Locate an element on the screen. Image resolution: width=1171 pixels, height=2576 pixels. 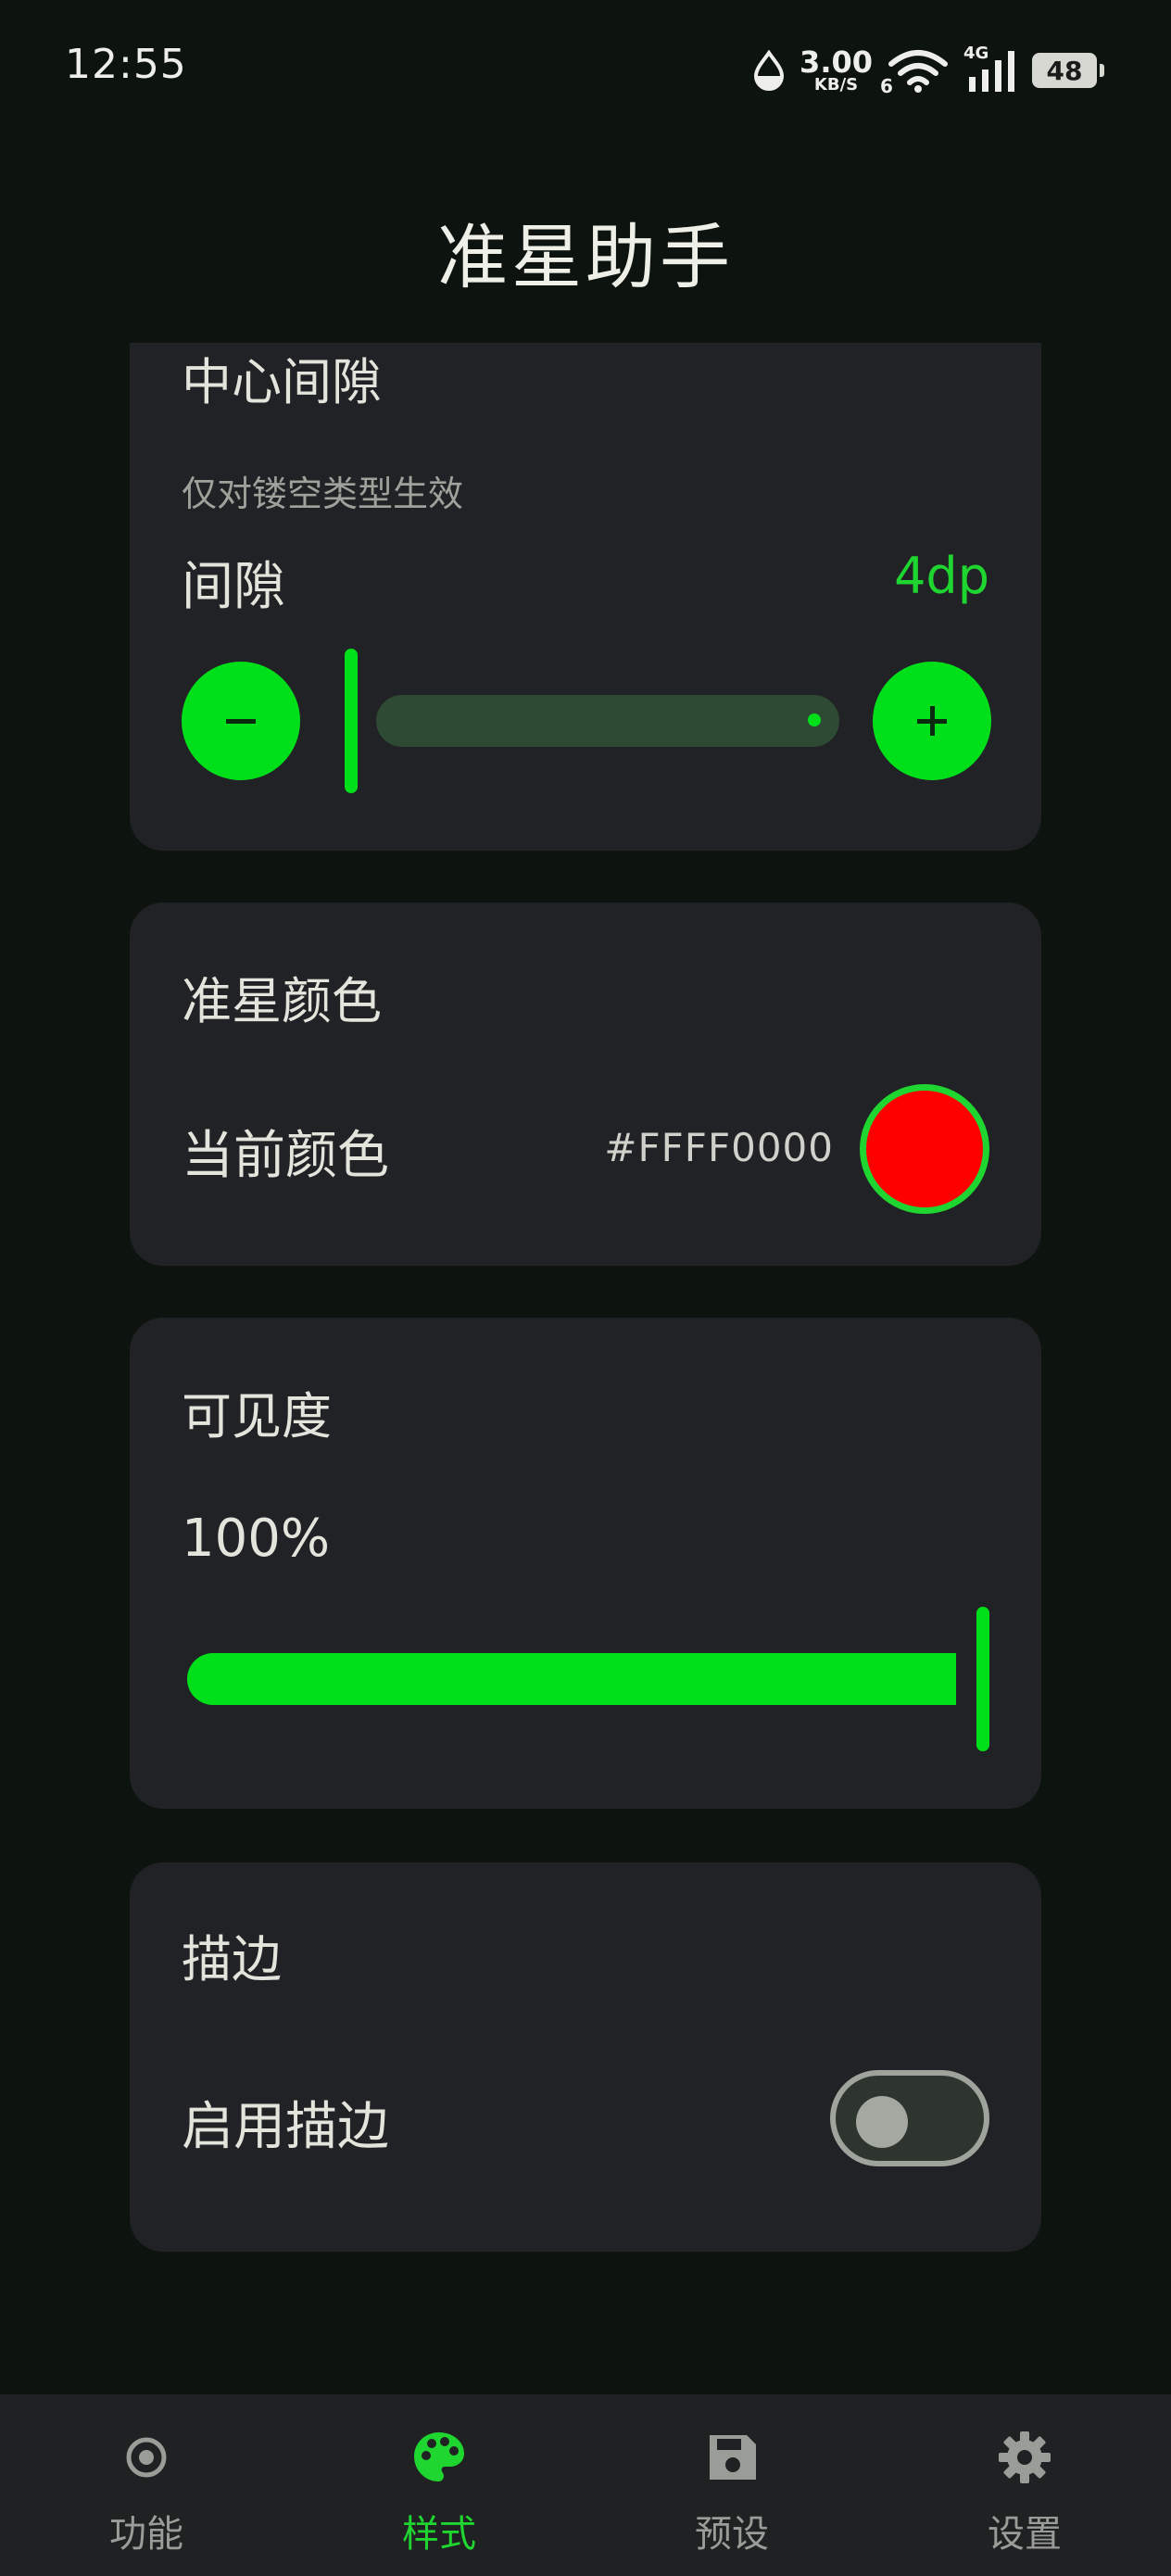
color-card: 准星颜色 当前颜色 #FFFF0000 is located at coordinates (585, 1084).